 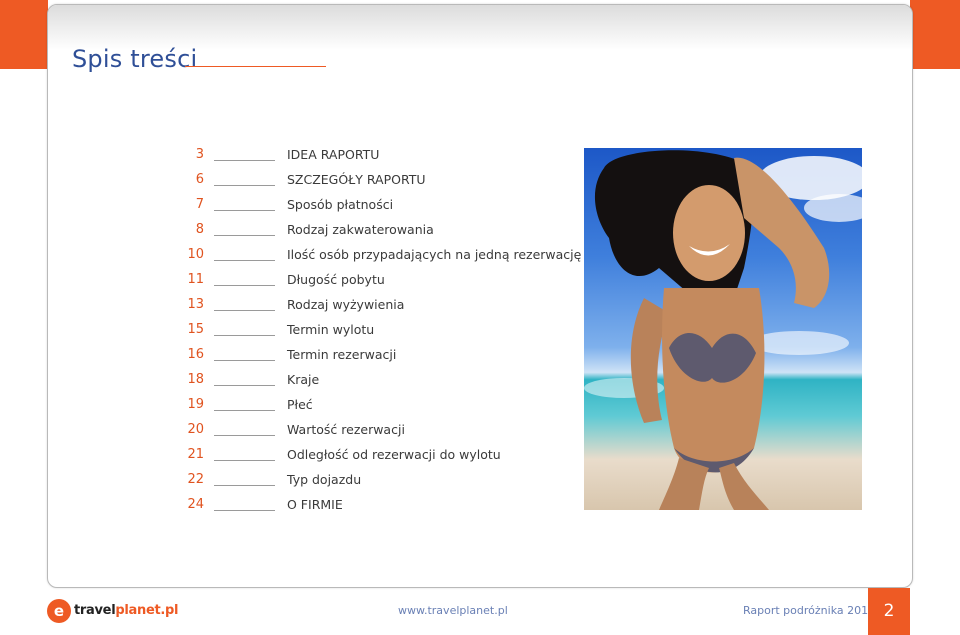 I want to click on toc-row: 11 Długość pobytu, so click(x=308, y=280).